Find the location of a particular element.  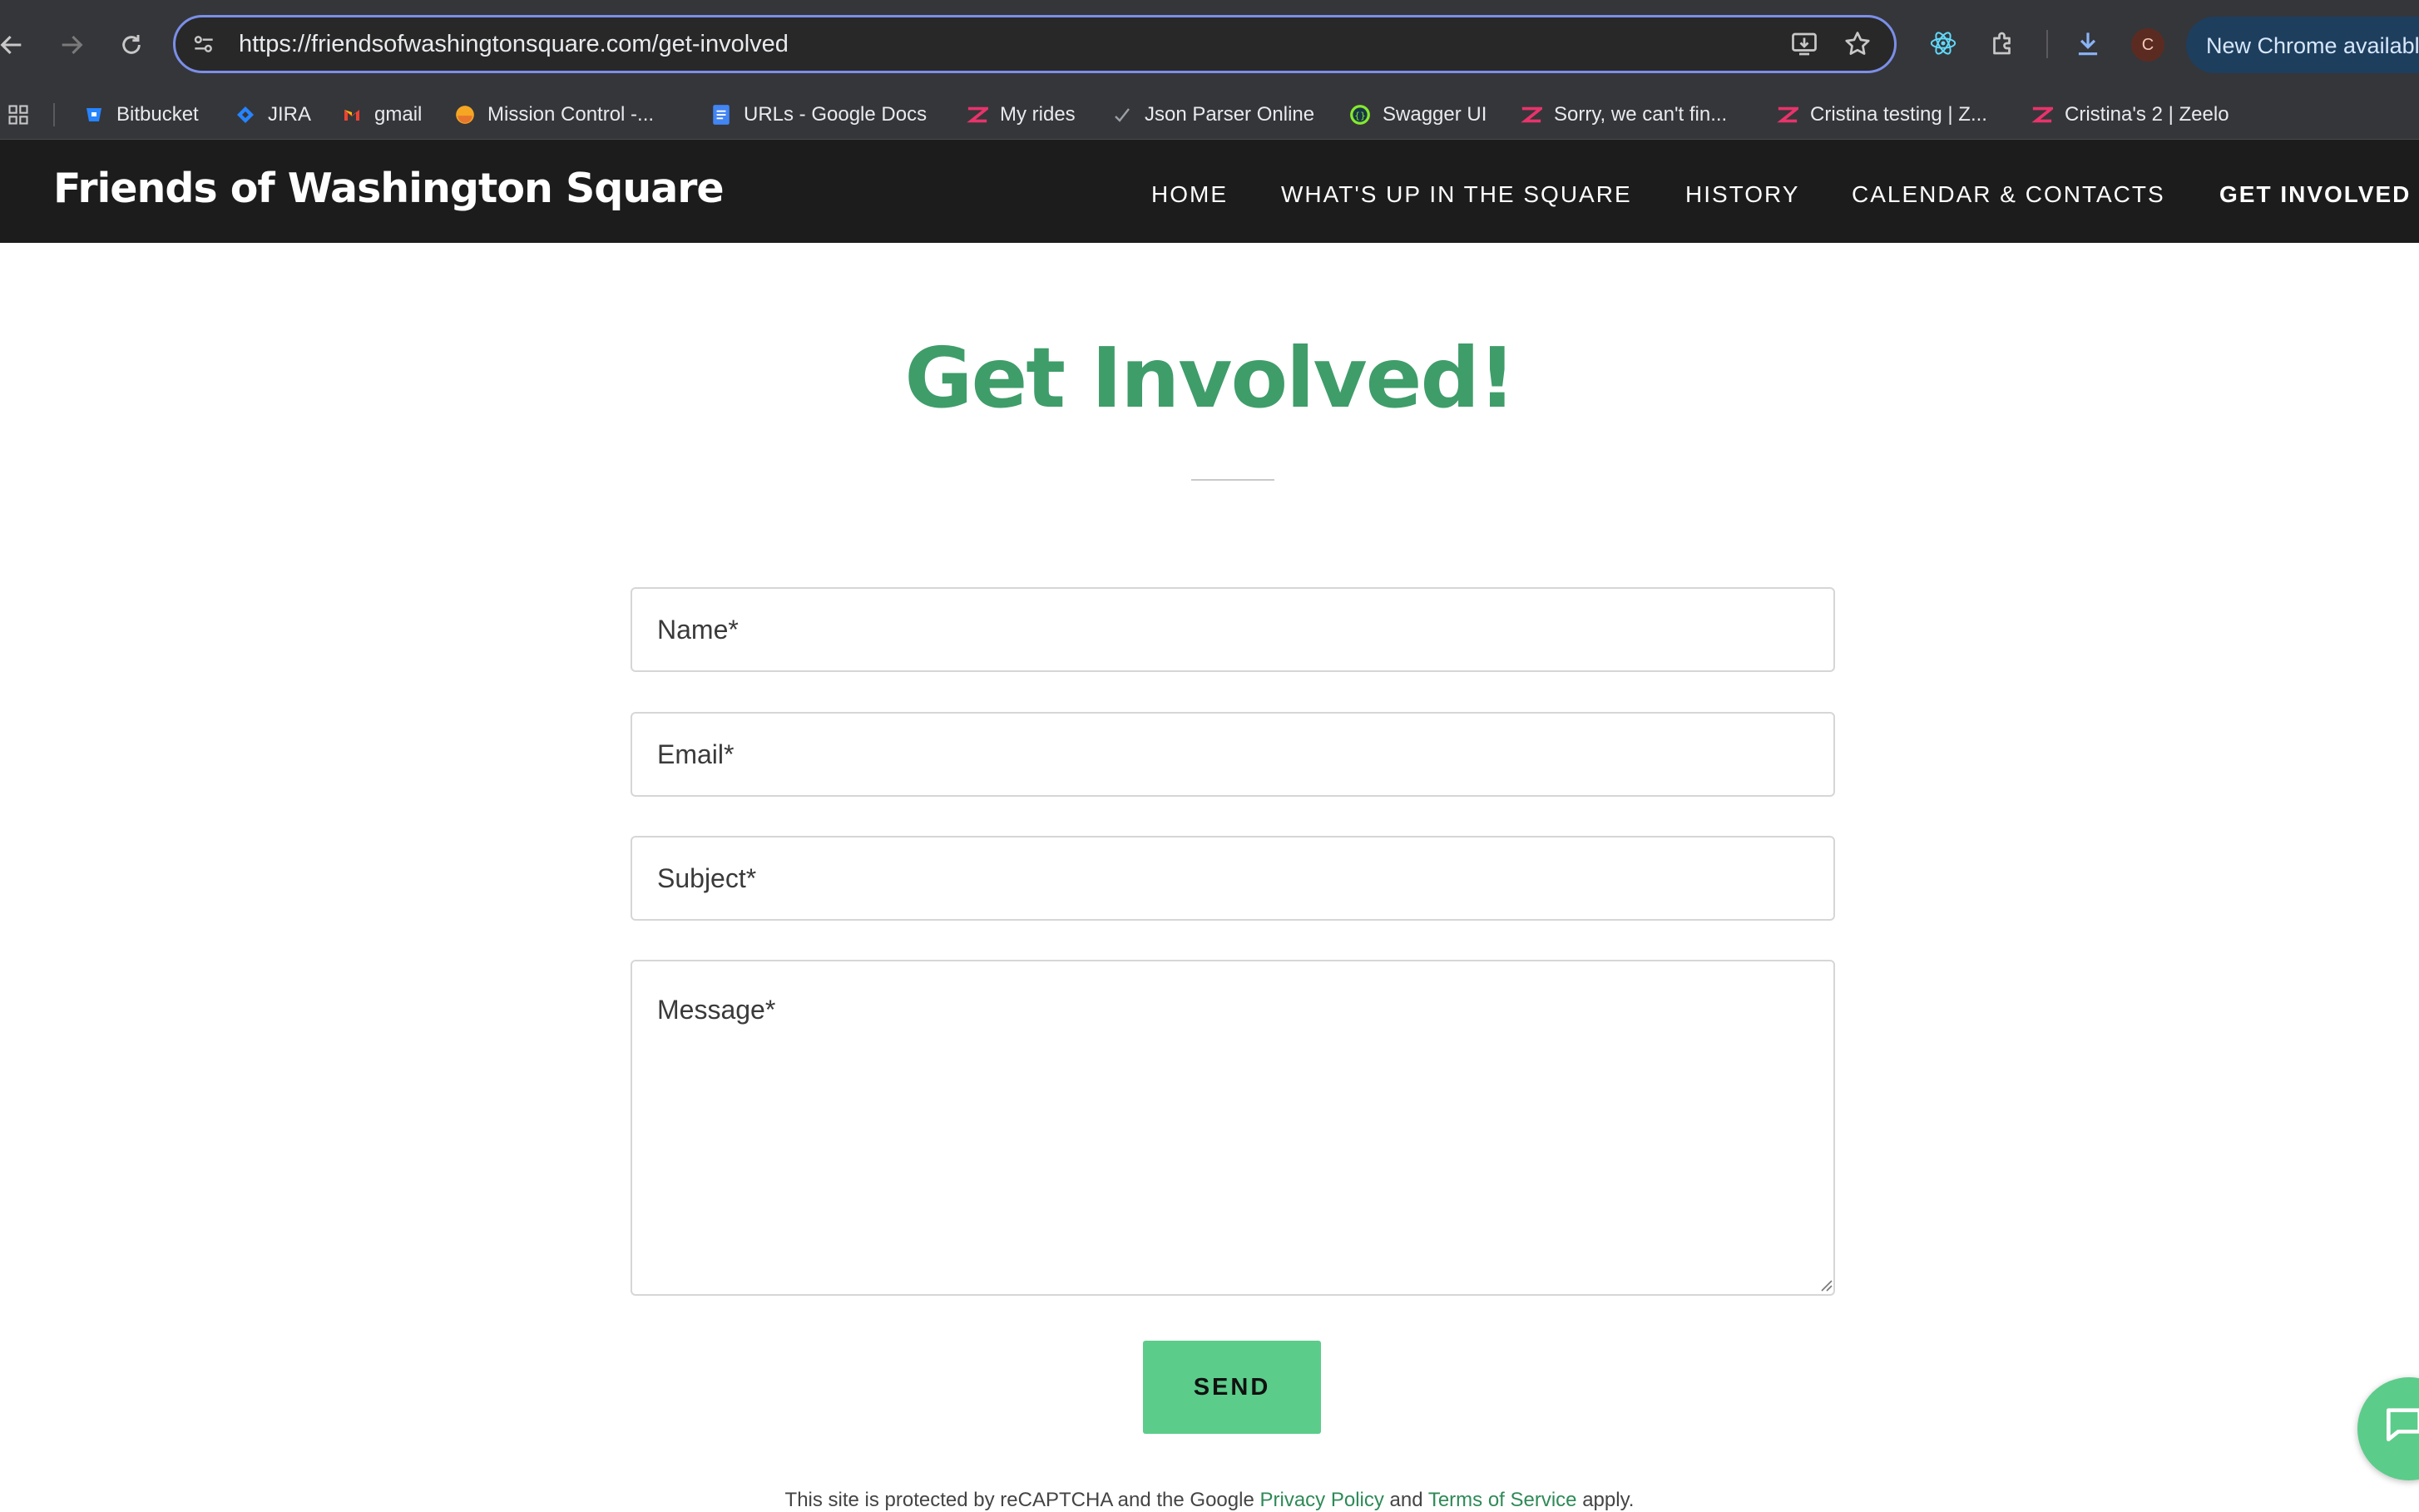

bookmark-item: gmail is located at coordinates (381, 114).